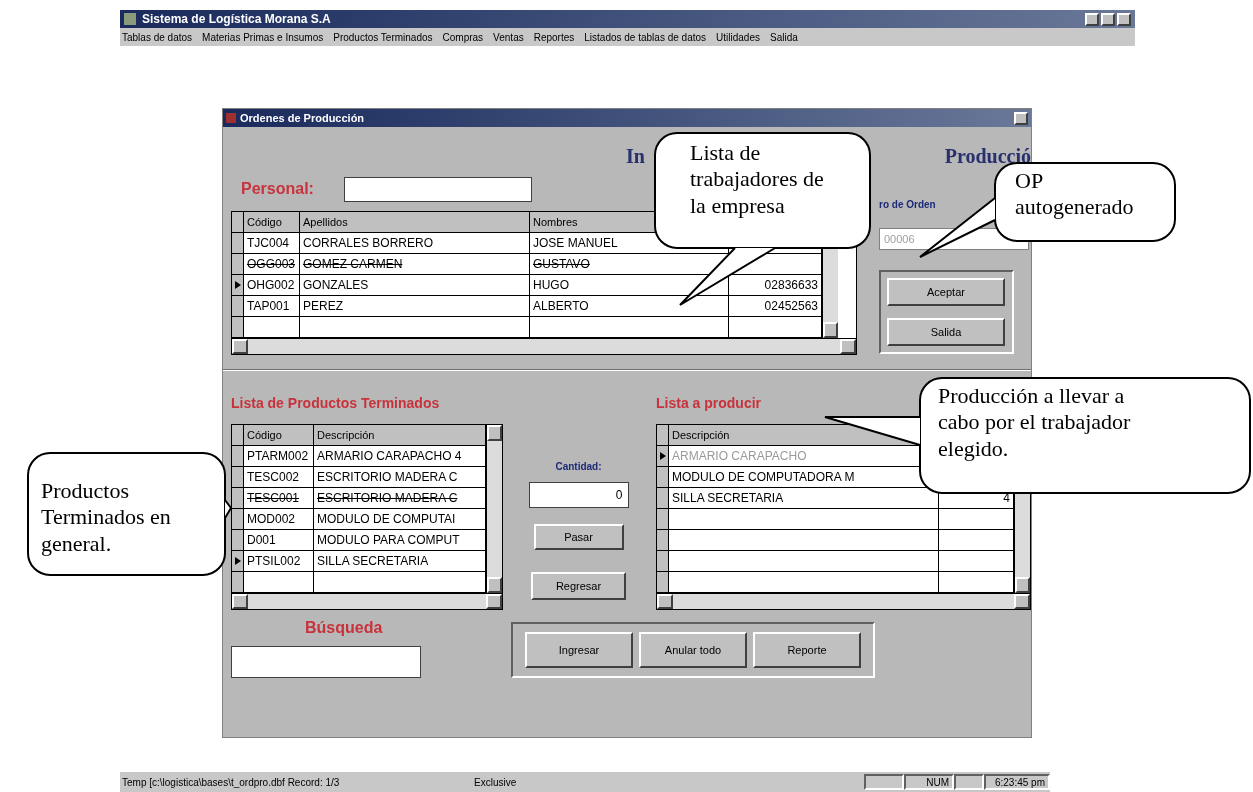 The image size is (1253, 792). What do you see at coordinates (279, 519) in the screenshot?
I see `table-cell: MOD002` at bounding box center [279, 519].